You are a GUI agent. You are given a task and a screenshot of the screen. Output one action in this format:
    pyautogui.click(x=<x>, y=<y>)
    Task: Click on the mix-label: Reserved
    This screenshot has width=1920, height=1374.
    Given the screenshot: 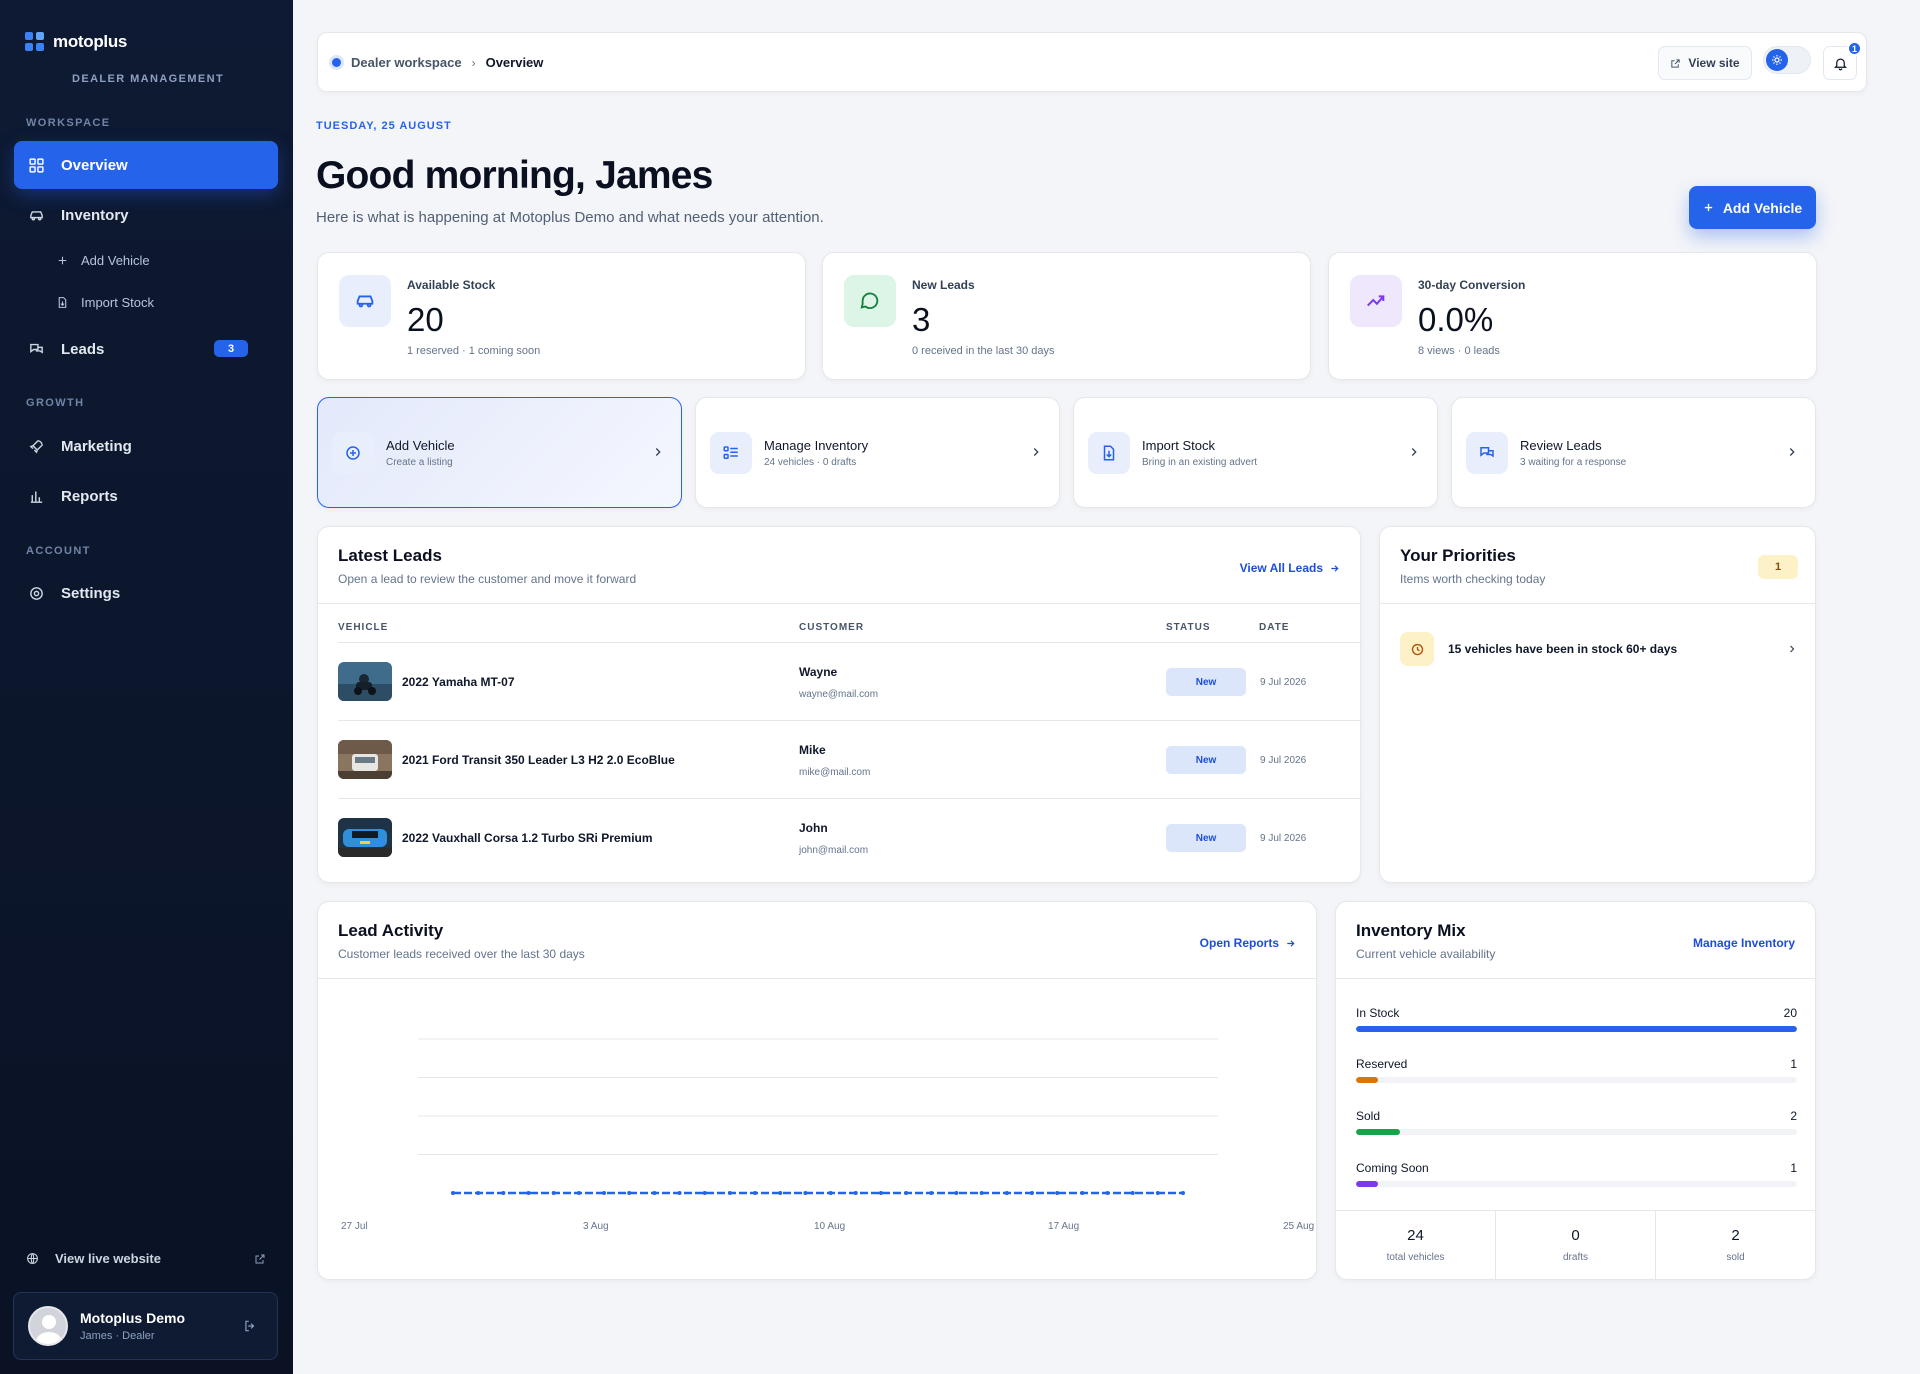 What is the action you would take?
    pyautogui.click(x=1382, y=1064)
    